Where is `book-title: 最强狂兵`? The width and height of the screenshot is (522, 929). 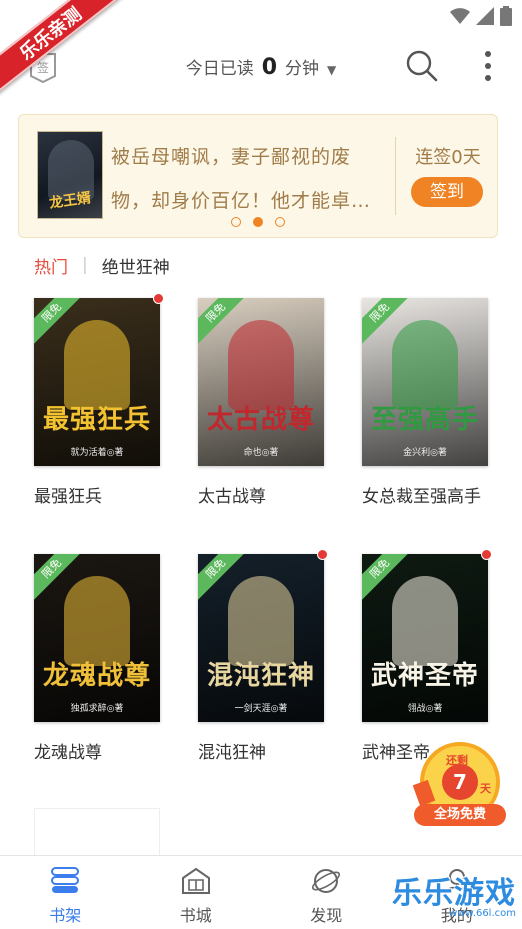
book-title: 最强狂兵 is located at coordinates (68, 497).